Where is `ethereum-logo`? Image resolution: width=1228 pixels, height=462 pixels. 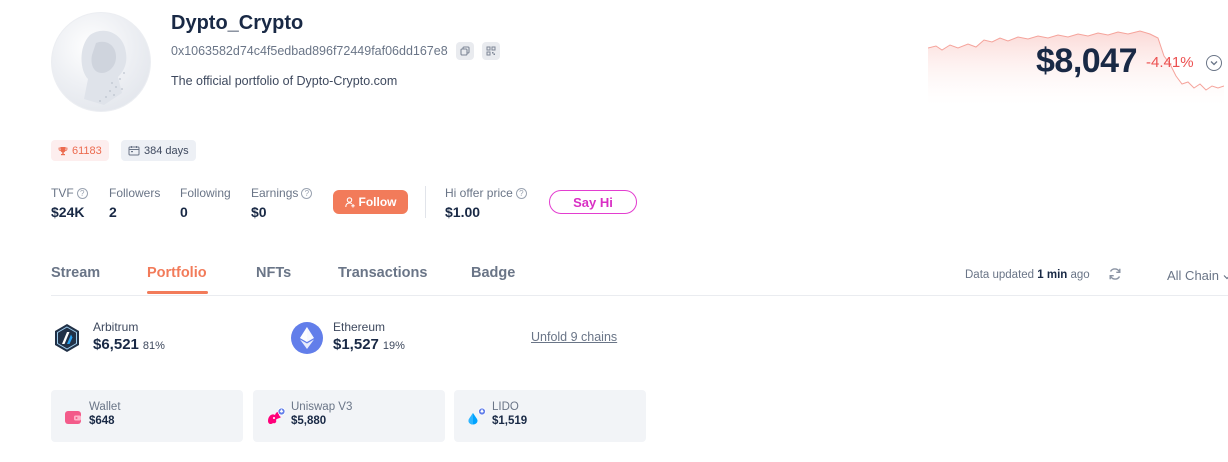
ethereum-logo is located at coordinates (307, 338).